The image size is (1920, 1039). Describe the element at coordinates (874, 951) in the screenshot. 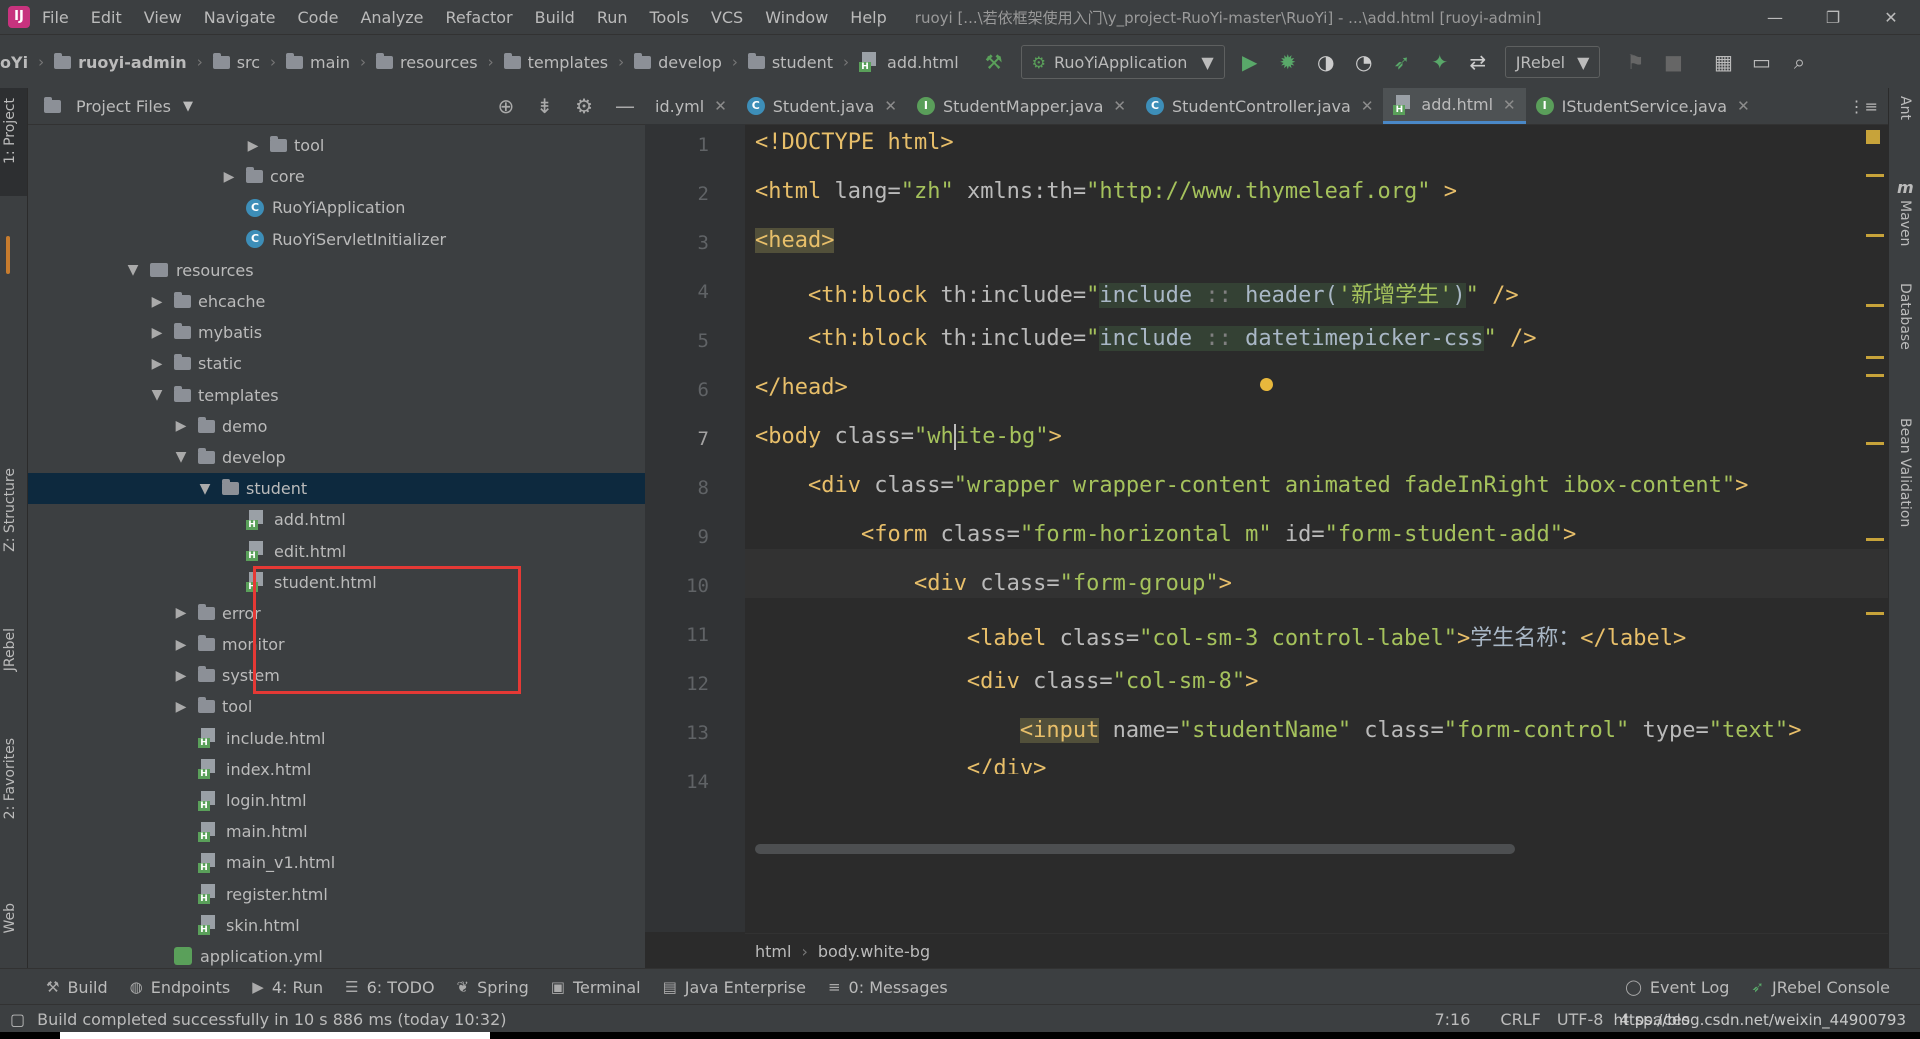

I see `breadcrumb-body: body.white-bg` at that location.